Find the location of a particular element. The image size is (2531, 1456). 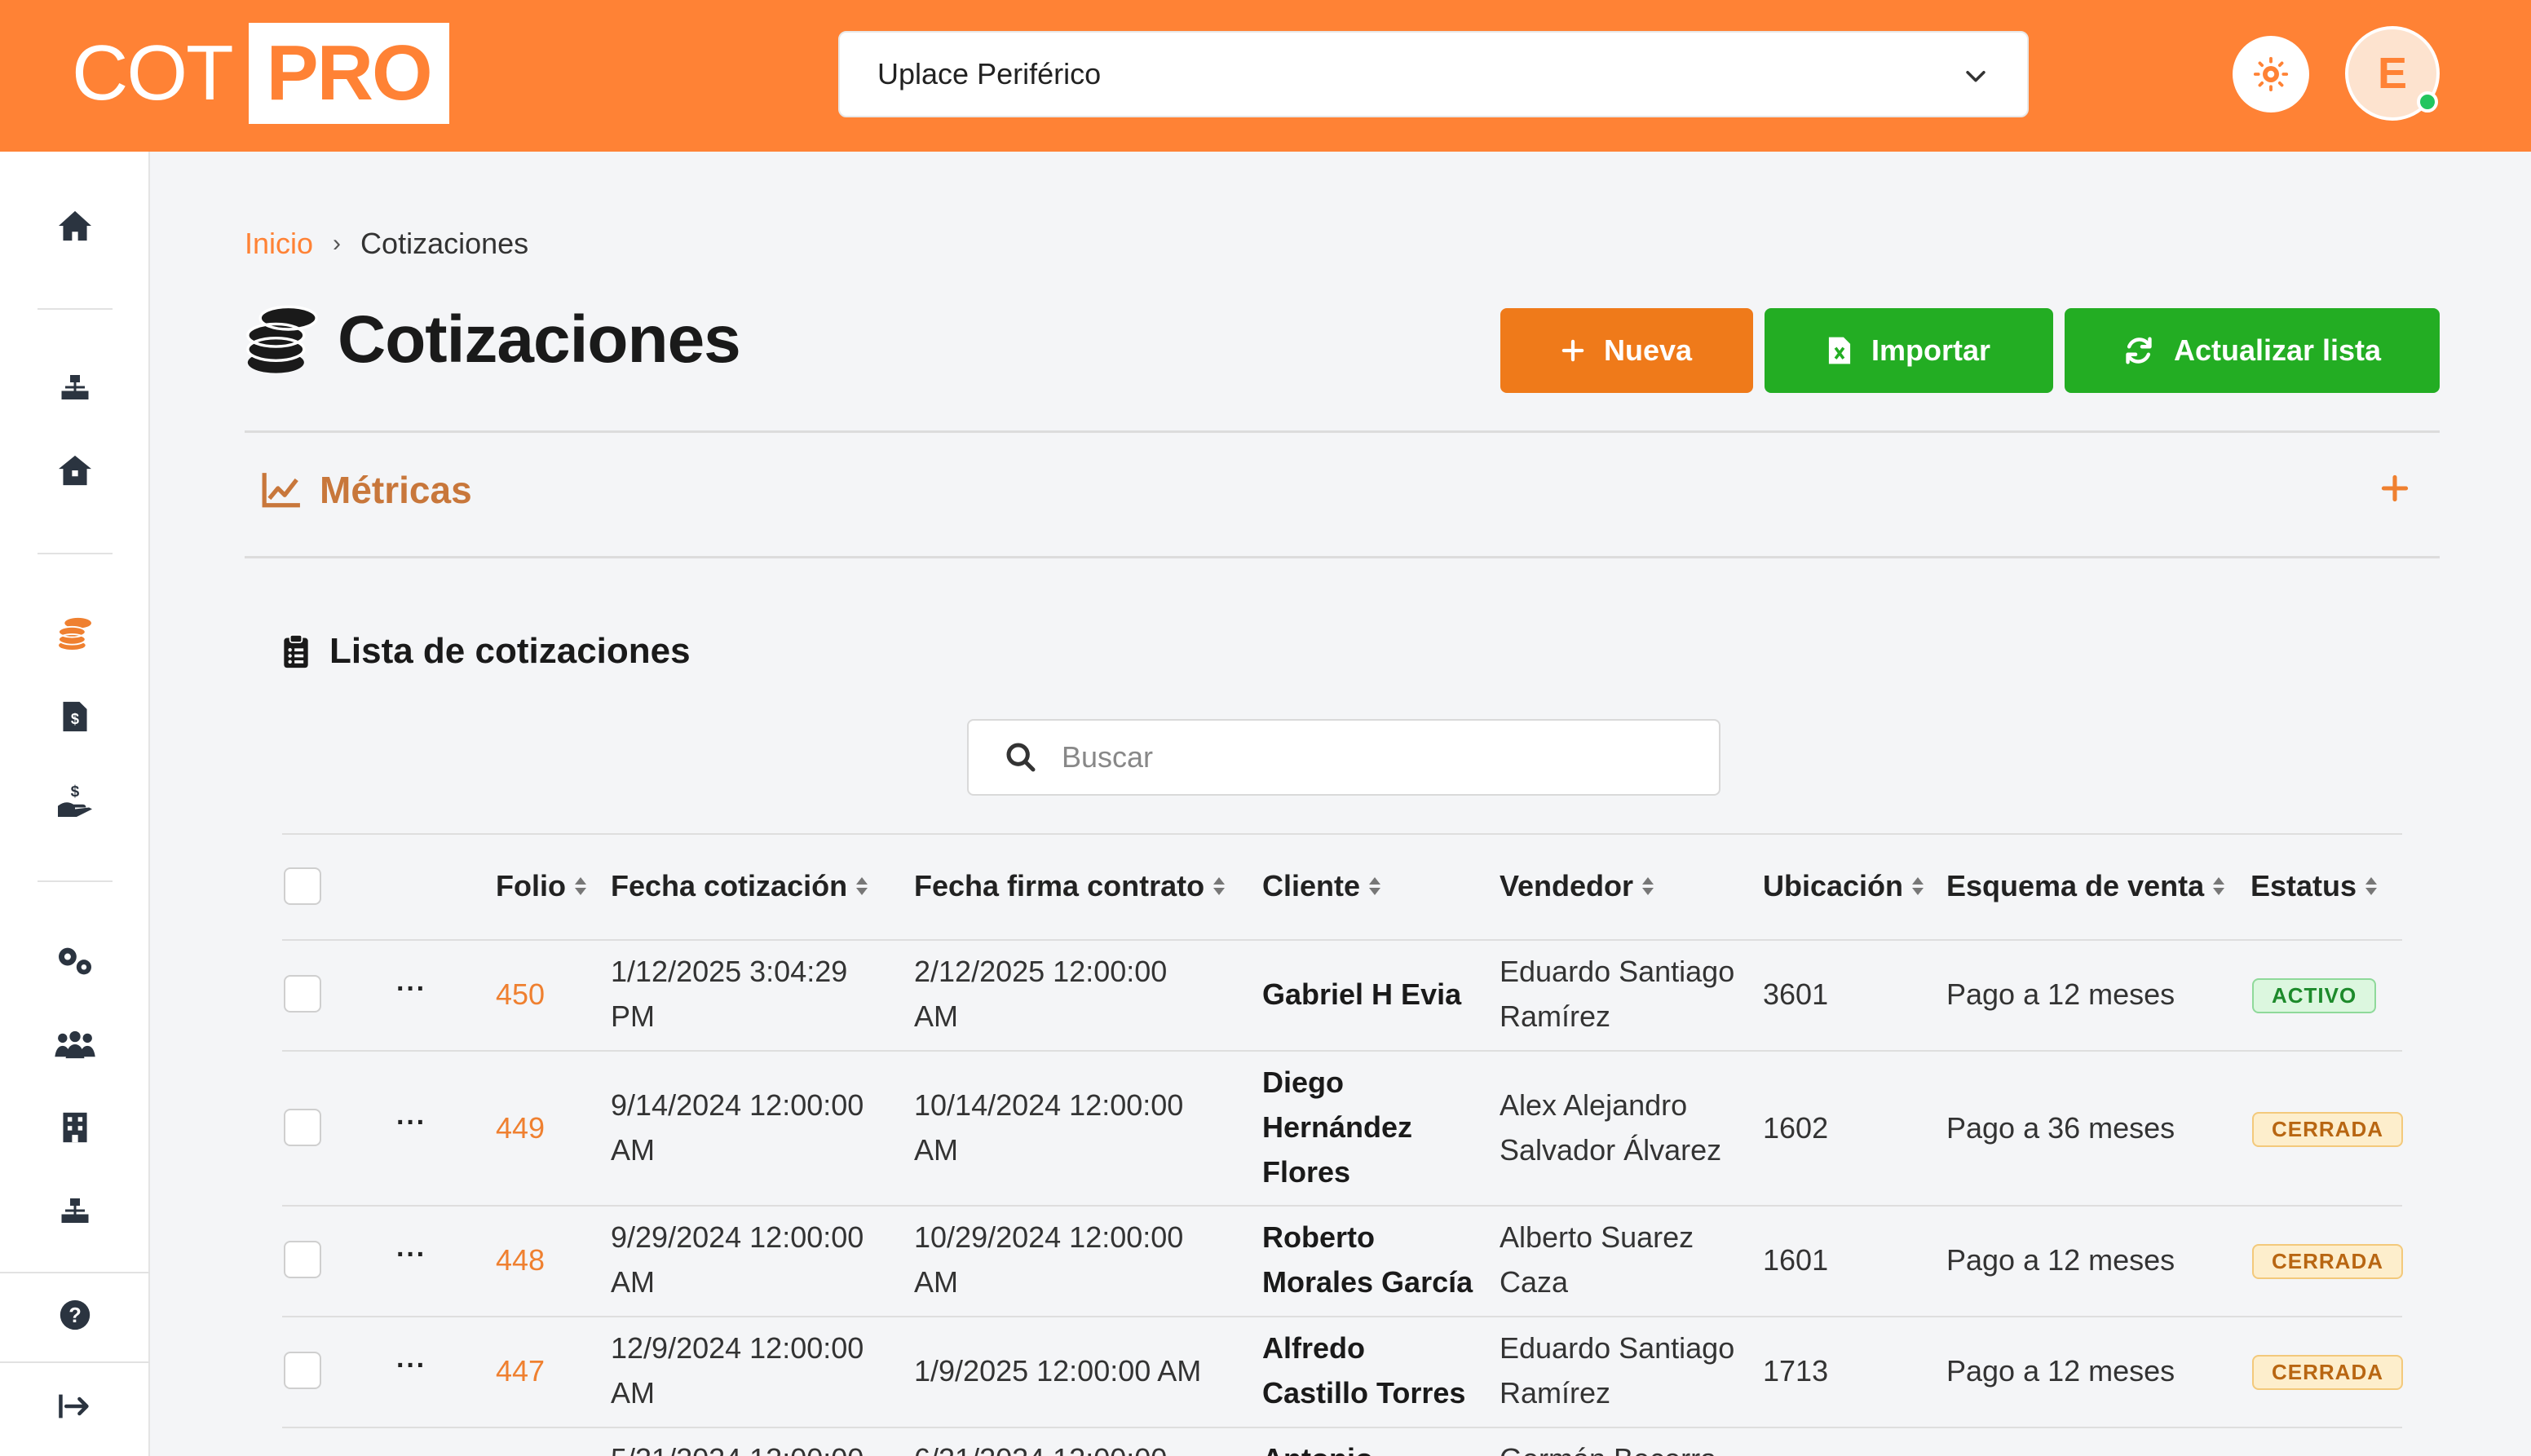

logout-icon is located at coordinates (74, 1406).